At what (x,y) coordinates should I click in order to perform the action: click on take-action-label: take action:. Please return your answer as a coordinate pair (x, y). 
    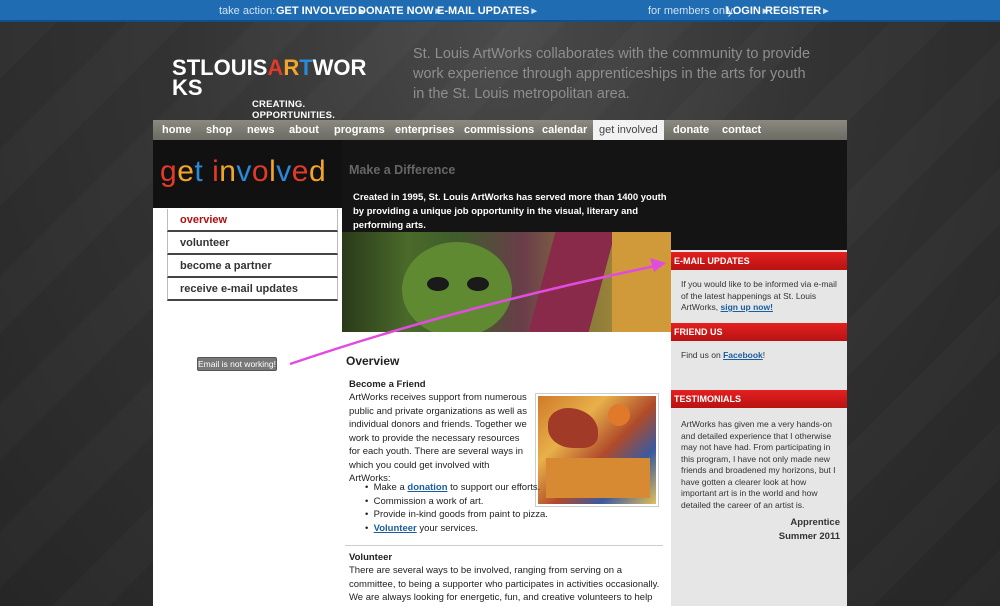
    Looking at the image, I should click on (247, 11).